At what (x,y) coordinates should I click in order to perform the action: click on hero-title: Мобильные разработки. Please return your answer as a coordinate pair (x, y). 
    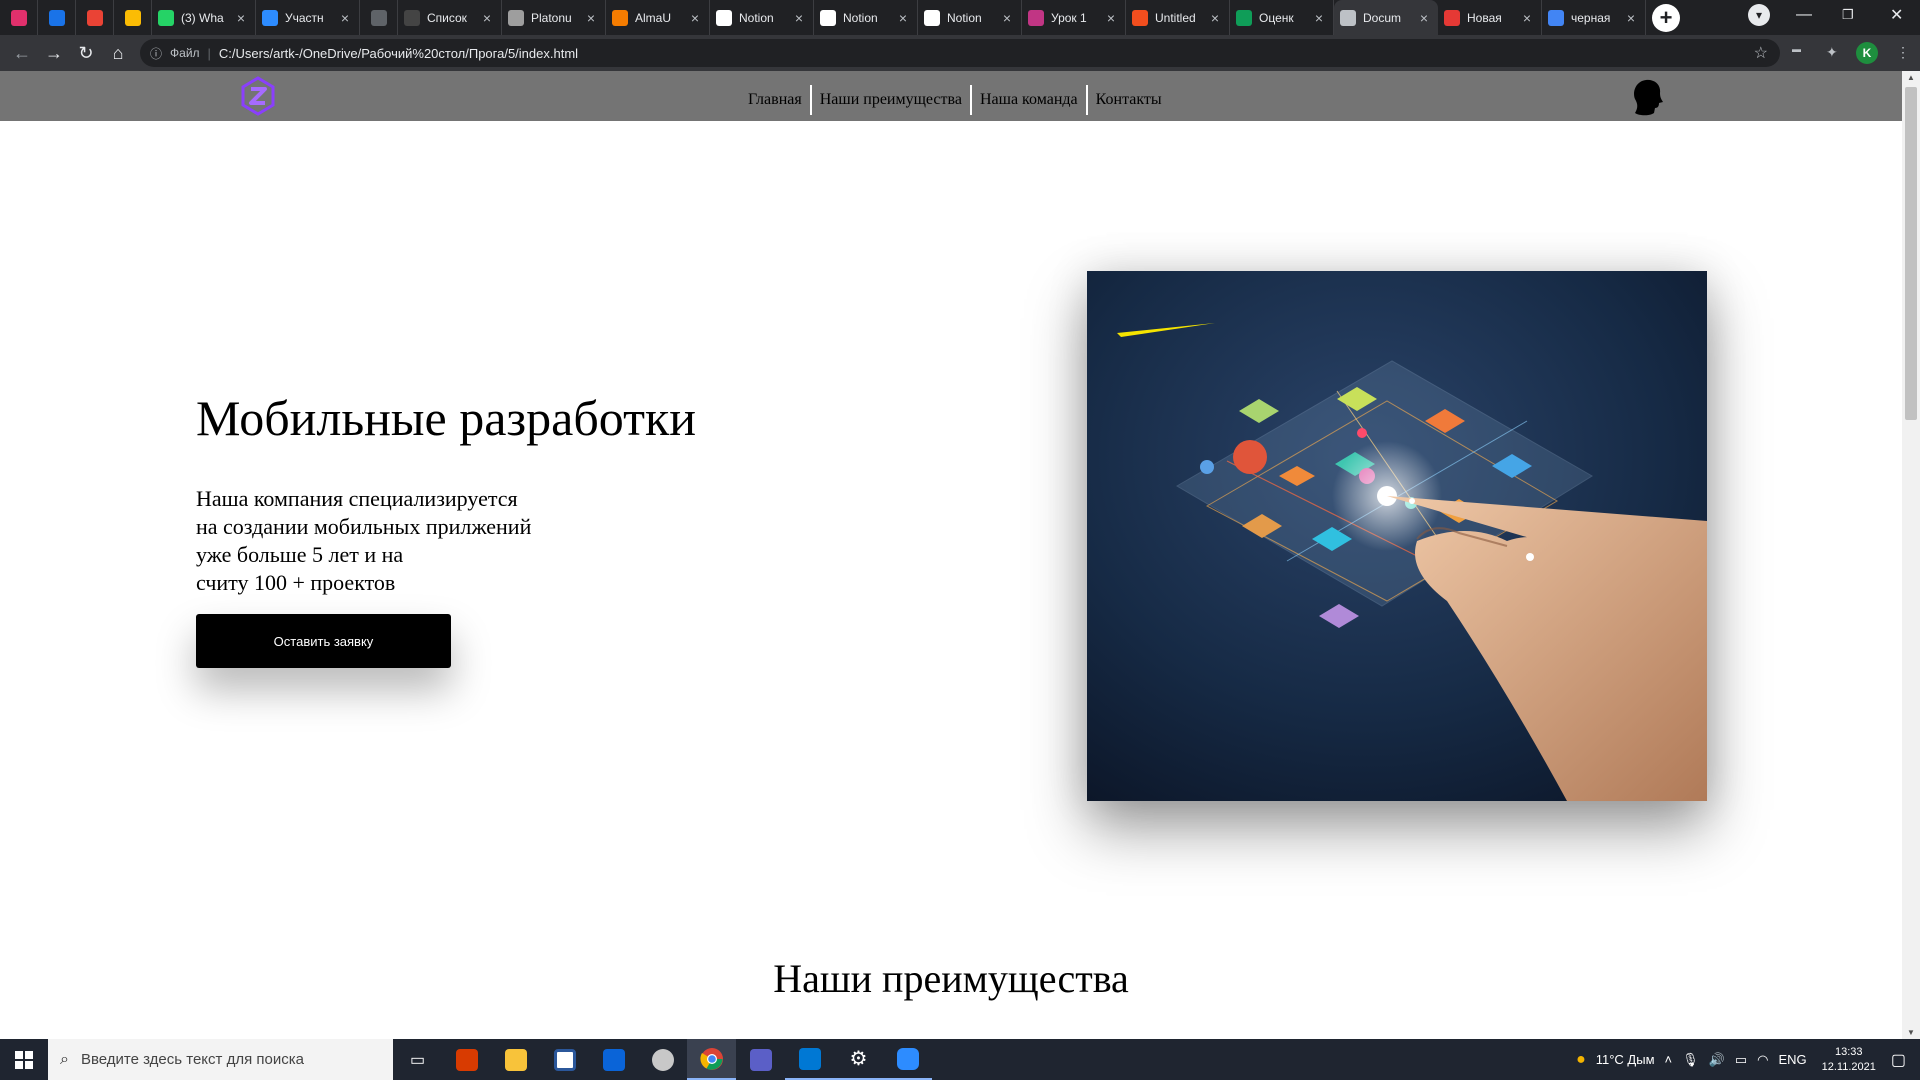
    Looking at the image, I should click on (446, 418).